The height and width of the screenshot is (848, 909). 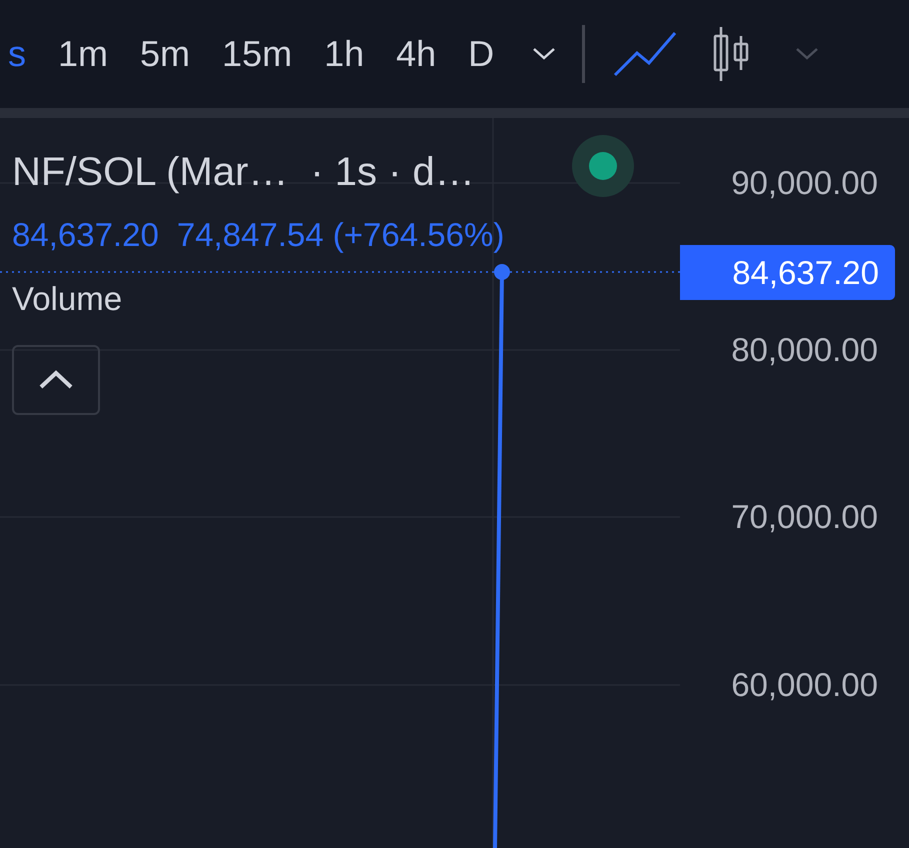 What do you see at coordinates (165, 54) in the screenshot?
I see `interval-tab: 5m` at bounding box center [165, 54].